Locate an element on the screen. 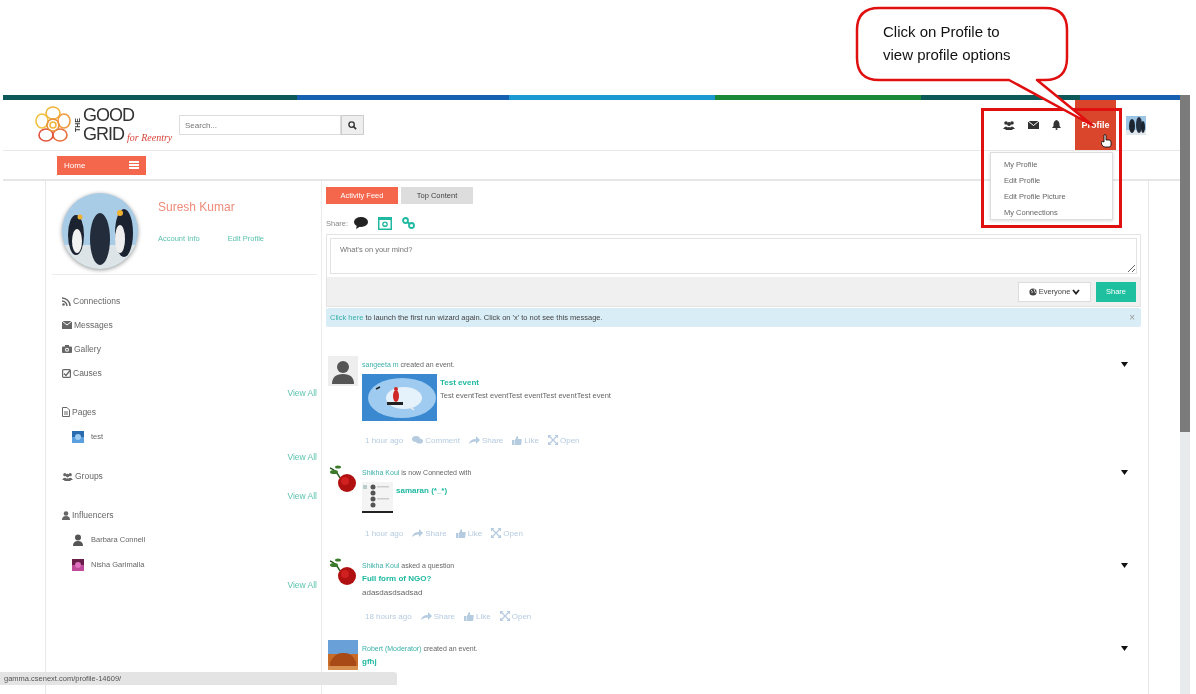 The width and height of the screenshot is (1196, 694). sidebar-link: Gallery is located at coordinates (87, 349).